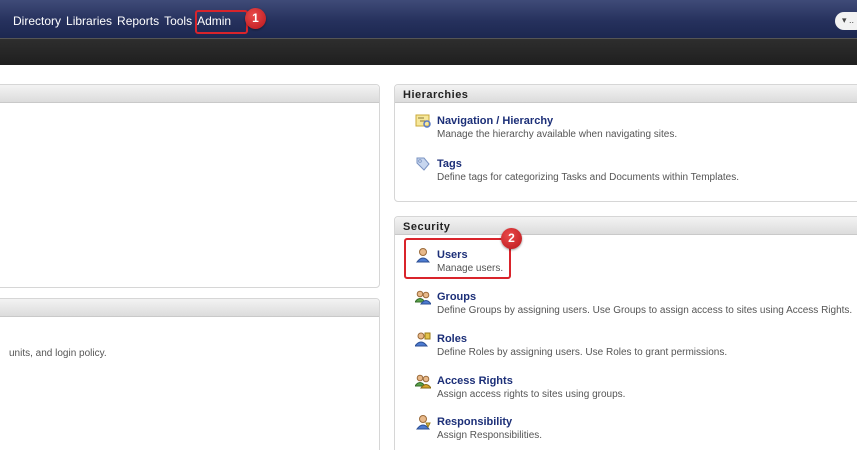 The image size is (857, 450). I want to click on menu-reports: Reports, so click(138, 21).